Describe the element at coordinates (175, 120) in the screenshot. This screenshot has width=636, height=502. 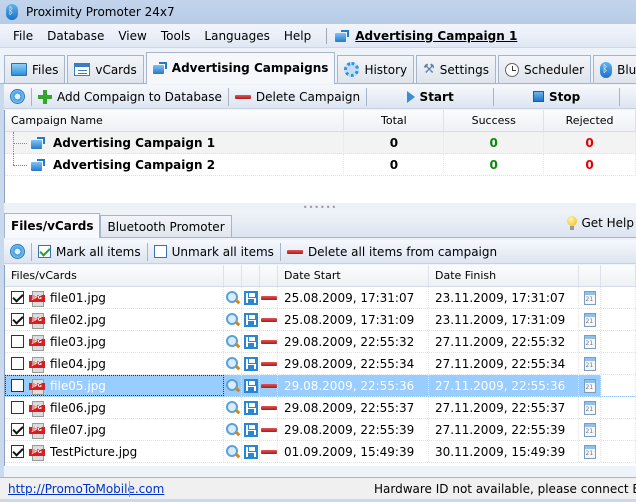
I see `col-campaign-name: Campaign Name` at that location.